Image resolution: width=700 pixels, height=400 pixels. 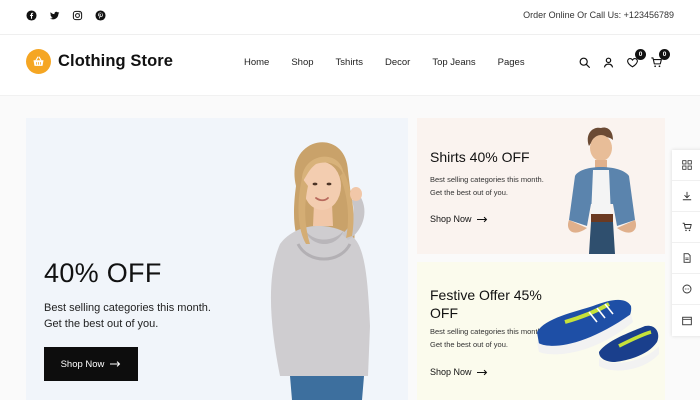 I want to click on promo-shoes-image, so click(x=598, y=335).